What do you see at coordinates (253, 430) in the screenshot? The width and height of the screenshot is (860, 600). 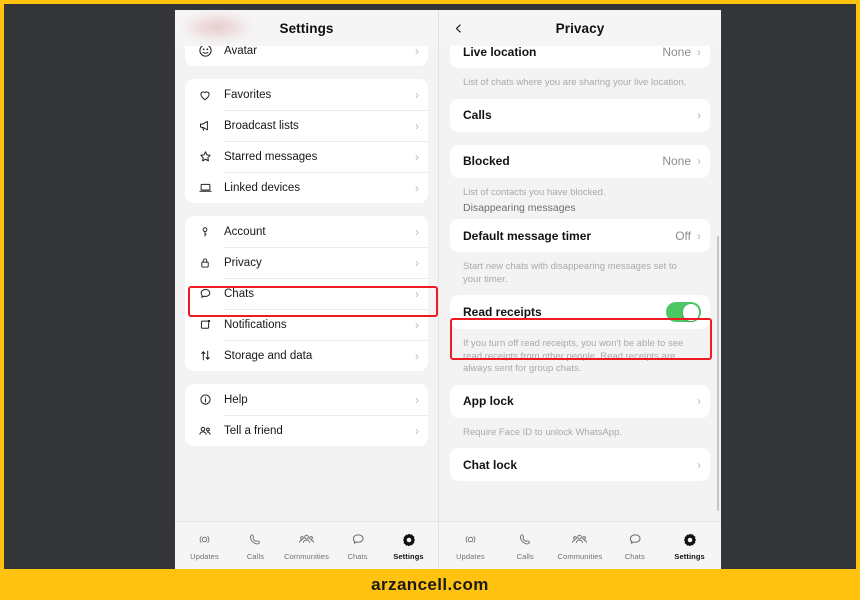 I see `settings-row-label: Tell a friend` at bounding box center [253, 430].